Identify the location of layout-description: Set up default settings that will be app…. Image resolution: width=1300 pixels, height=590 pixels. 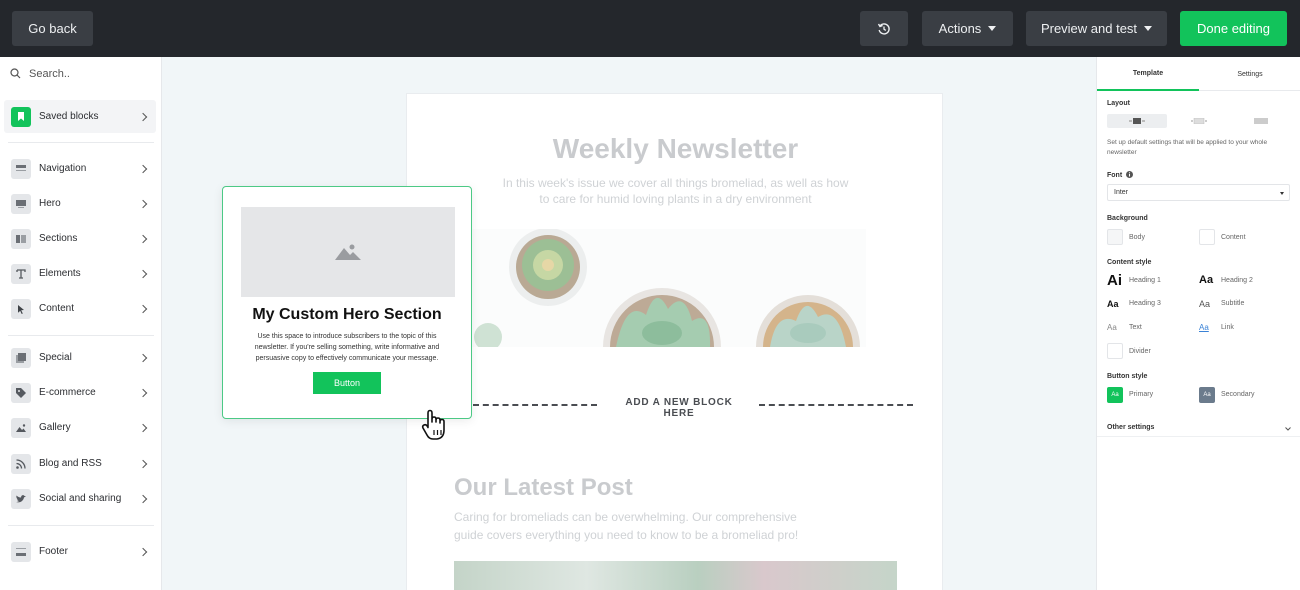
(1187, 147).